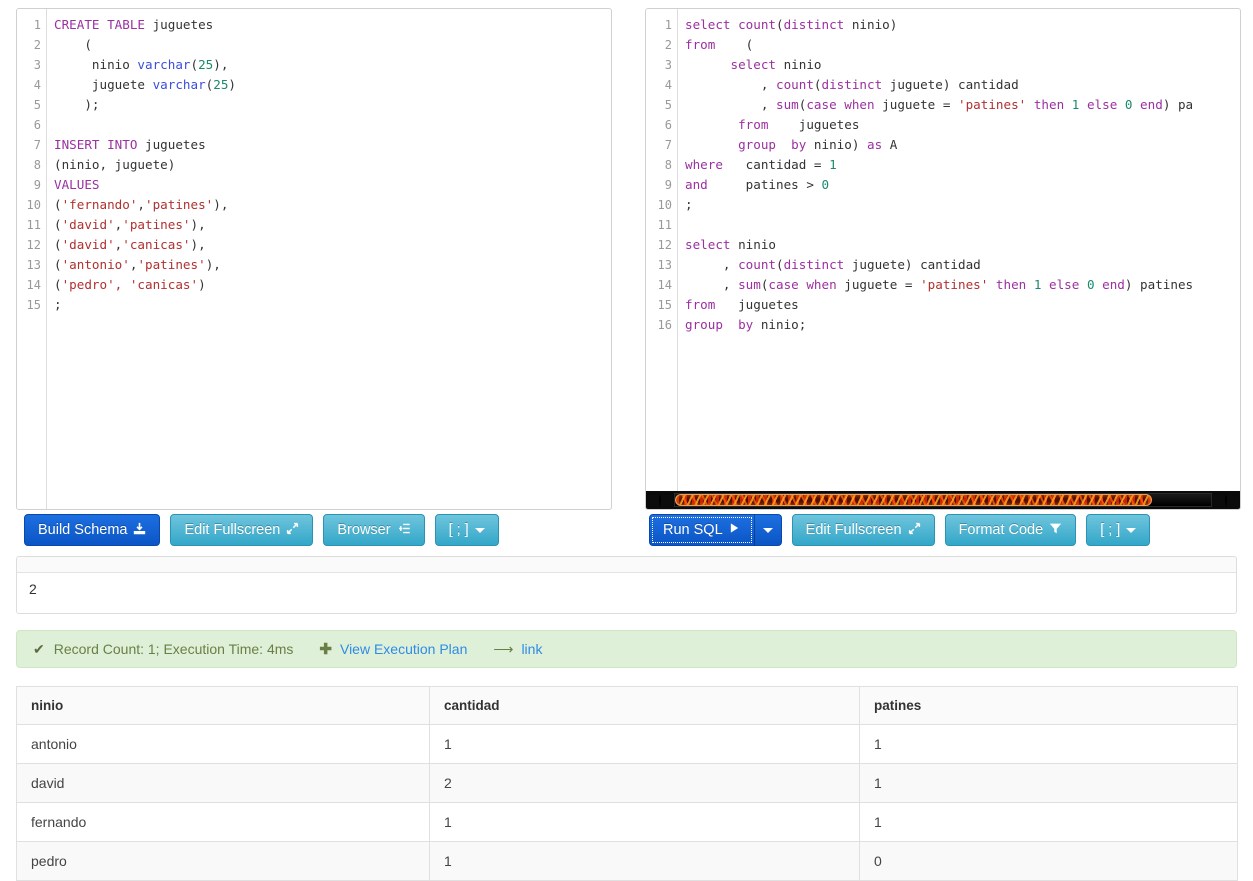  Describe the element at coordinates (627, 744) in the screenshot. I see `table-row: antonio 1 1` at that location.